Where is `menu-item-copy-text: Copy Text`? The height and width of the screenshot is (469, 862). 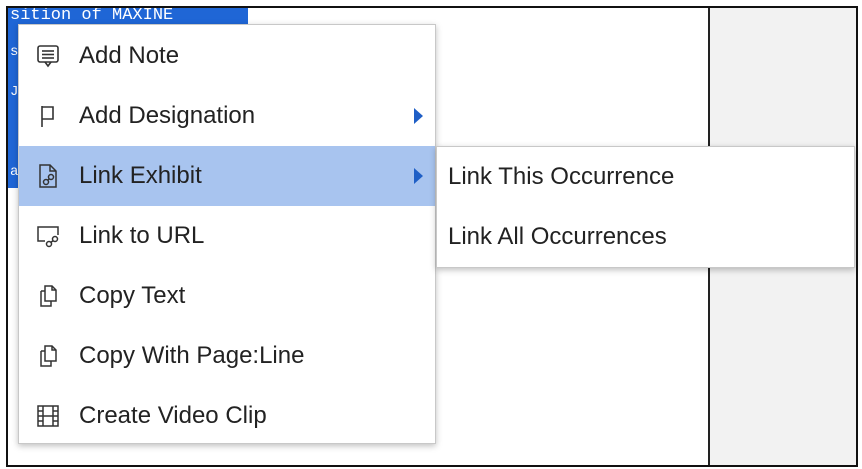
menu-item-copy-text: Copy Text is located at coordinates (227, 296).